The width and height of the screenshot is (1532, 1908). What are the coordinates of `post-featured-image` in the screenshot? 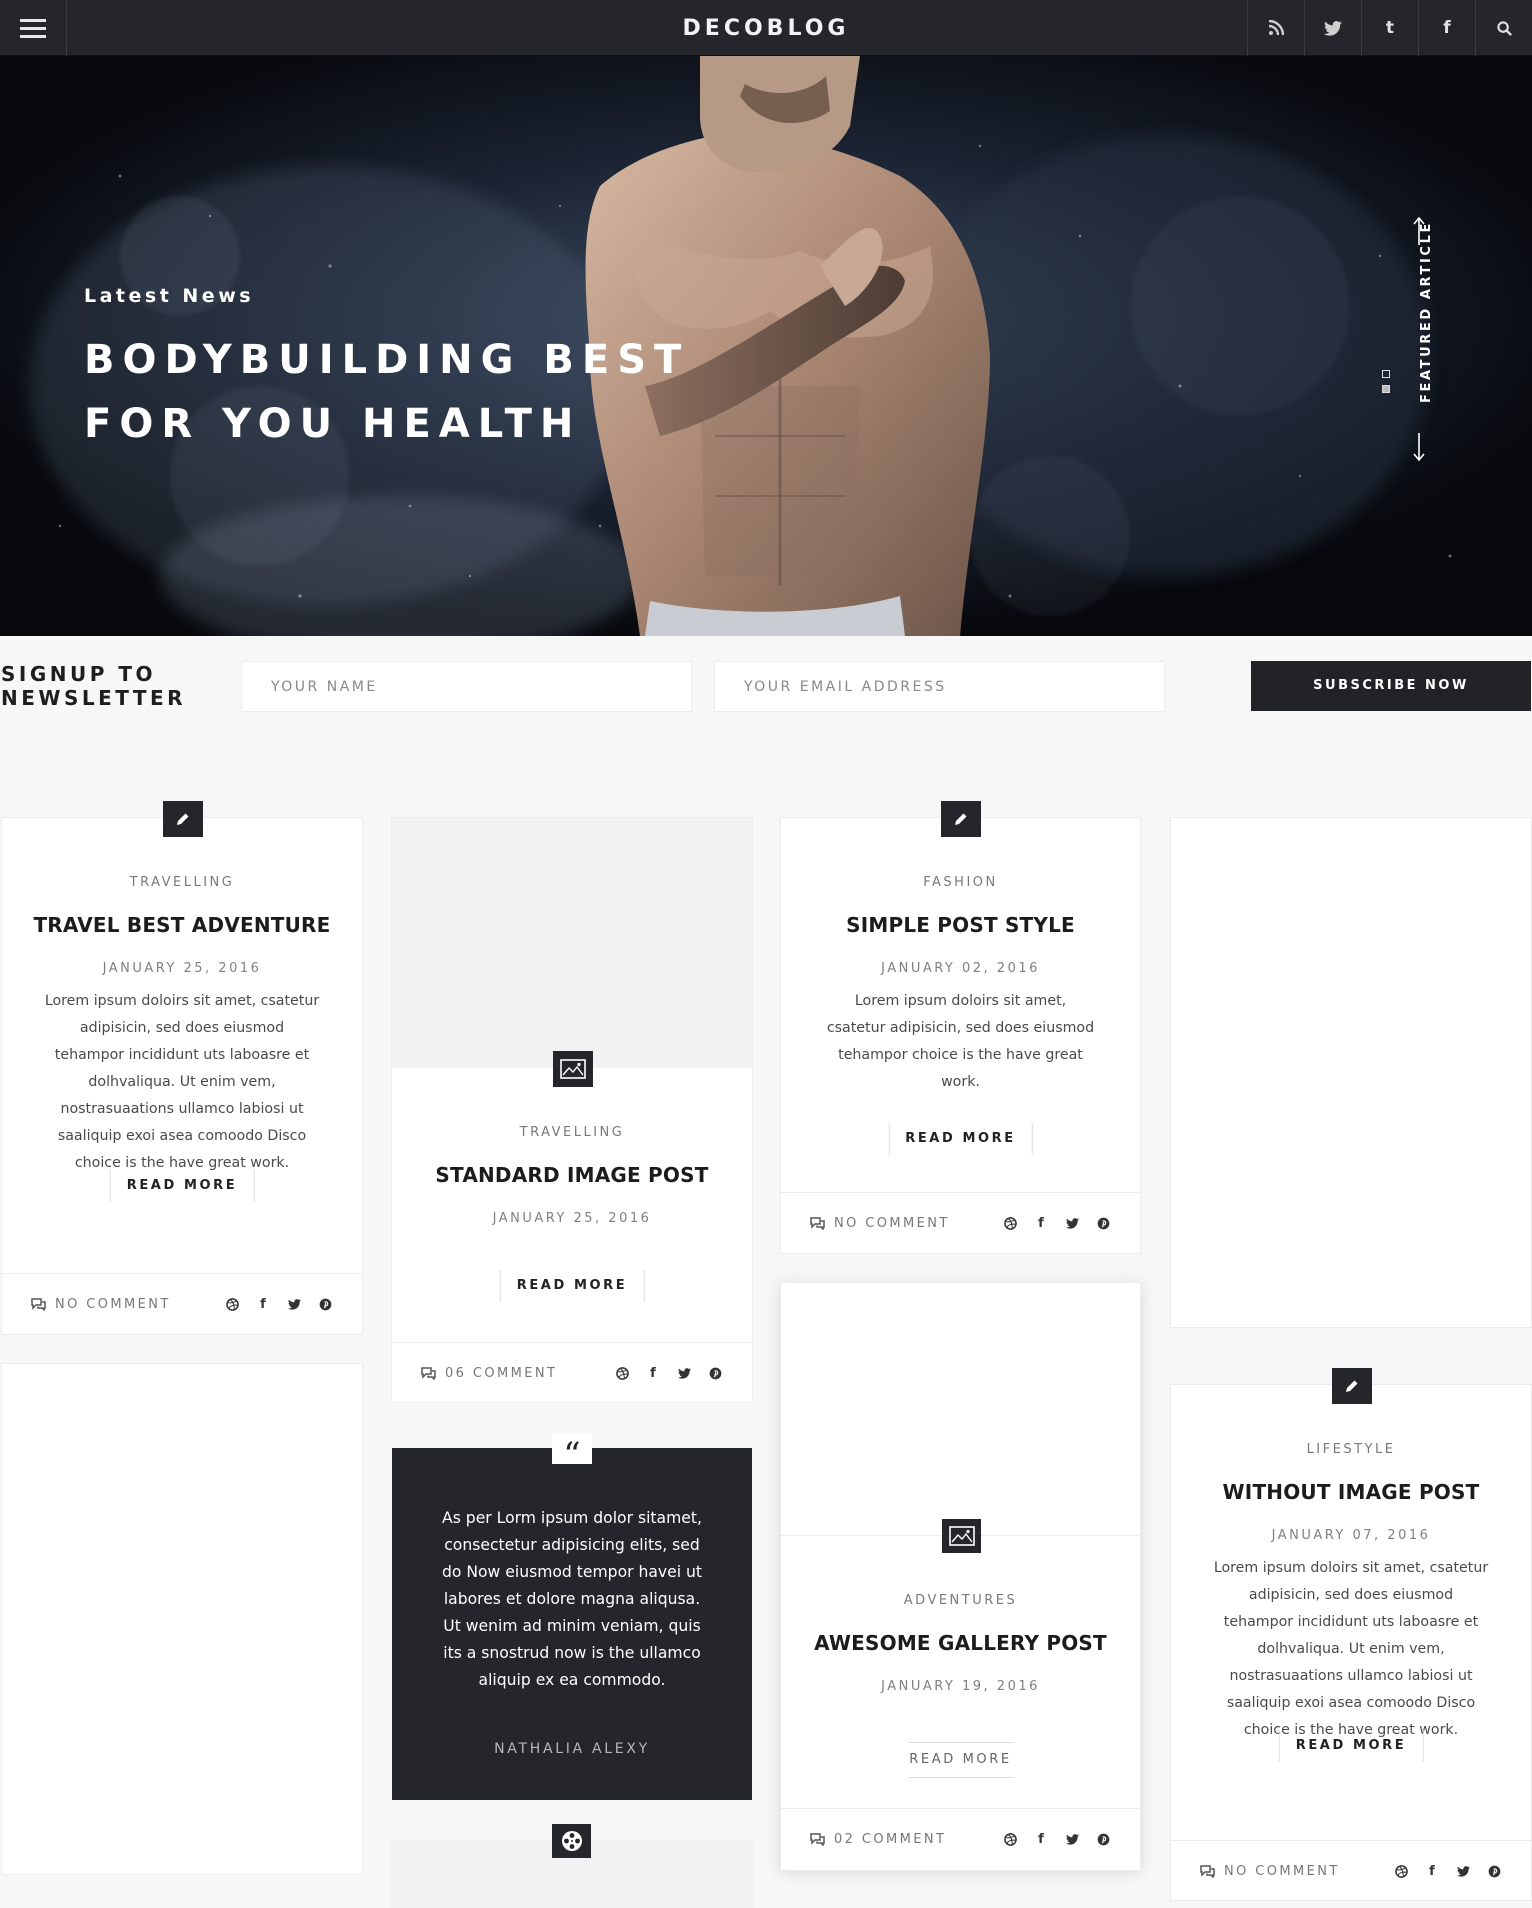 It's located at (572, 943).